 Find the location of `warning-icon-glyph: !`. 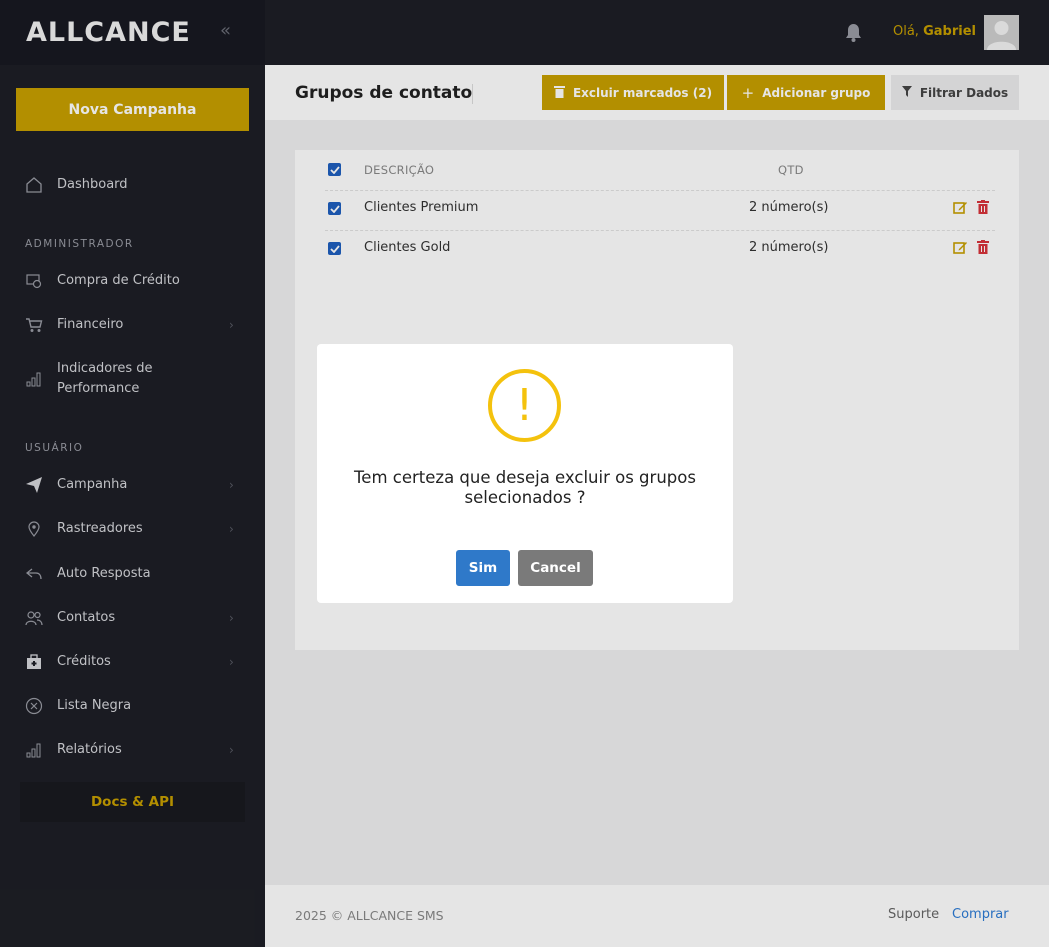

warning-icon-glyph: ! is located at coordinates (524, 405).